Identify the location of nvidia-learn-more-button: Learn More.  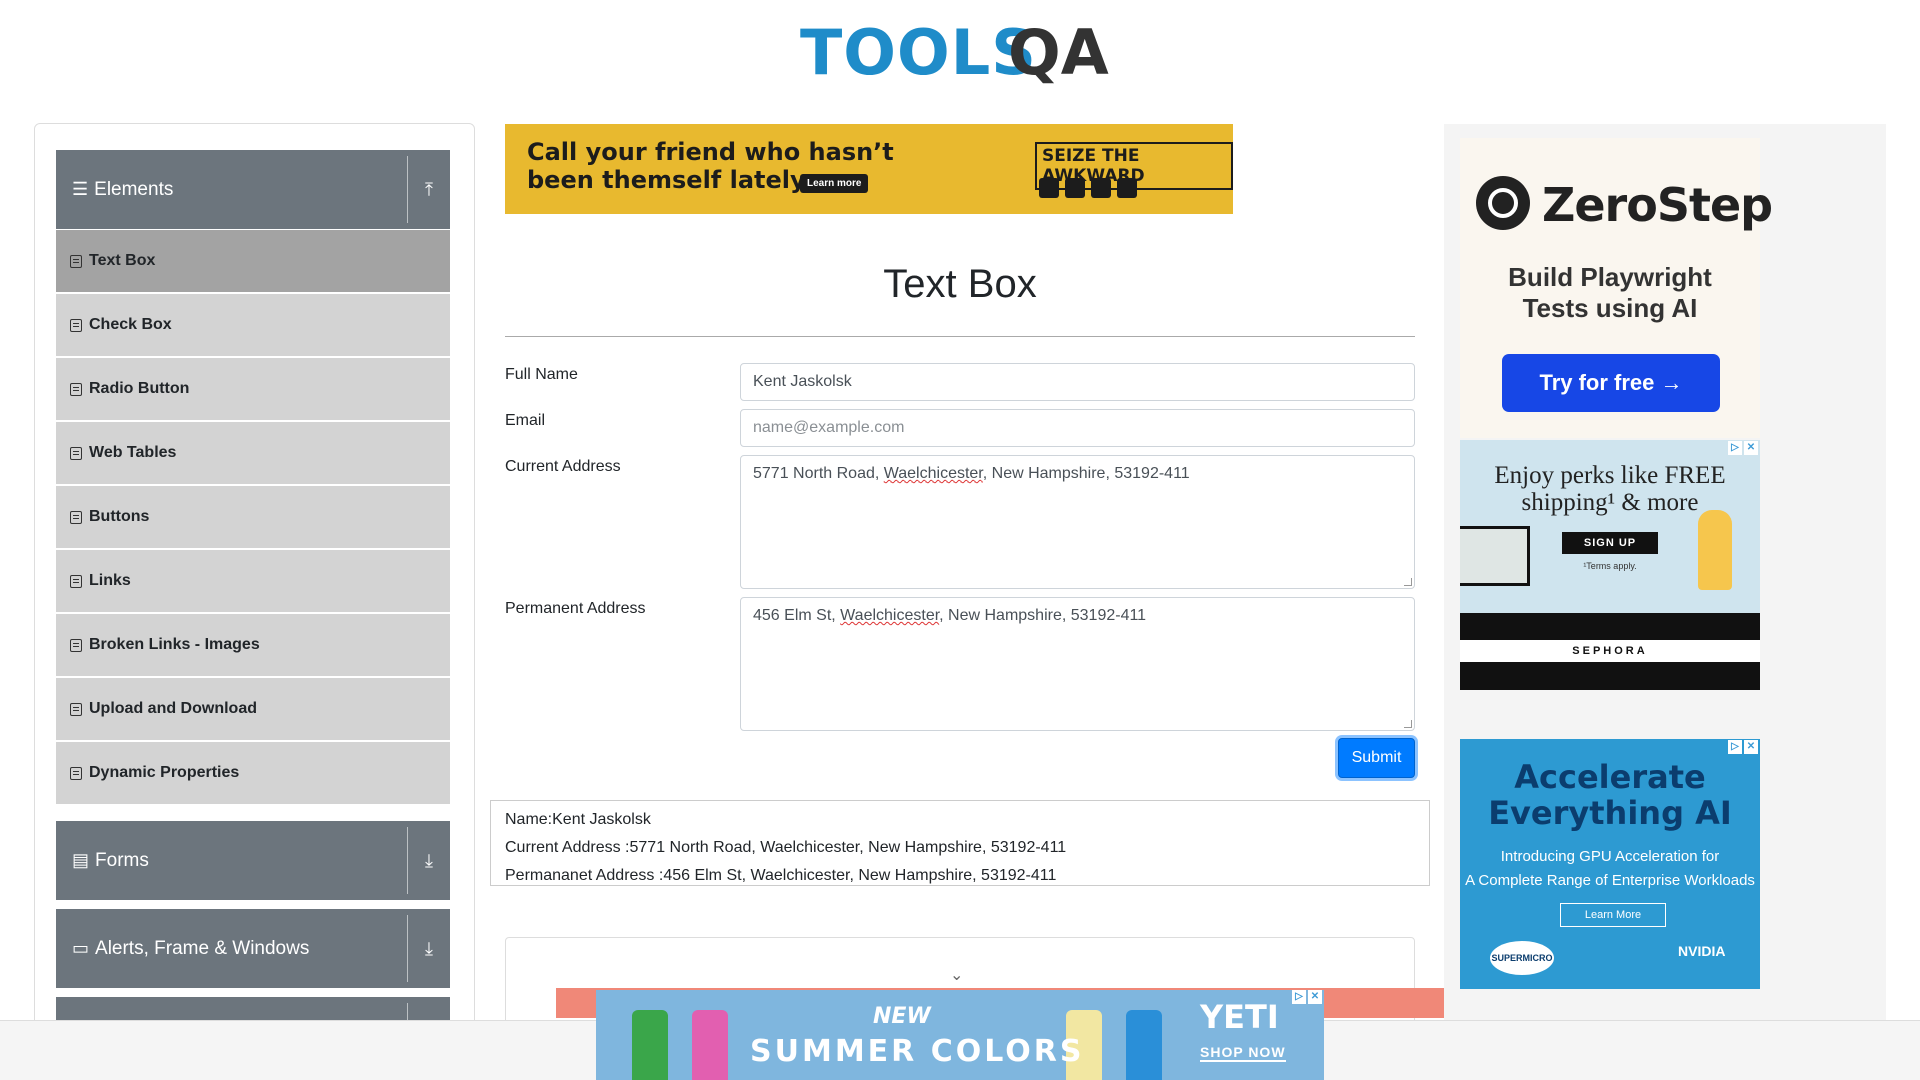
(1613, 915).